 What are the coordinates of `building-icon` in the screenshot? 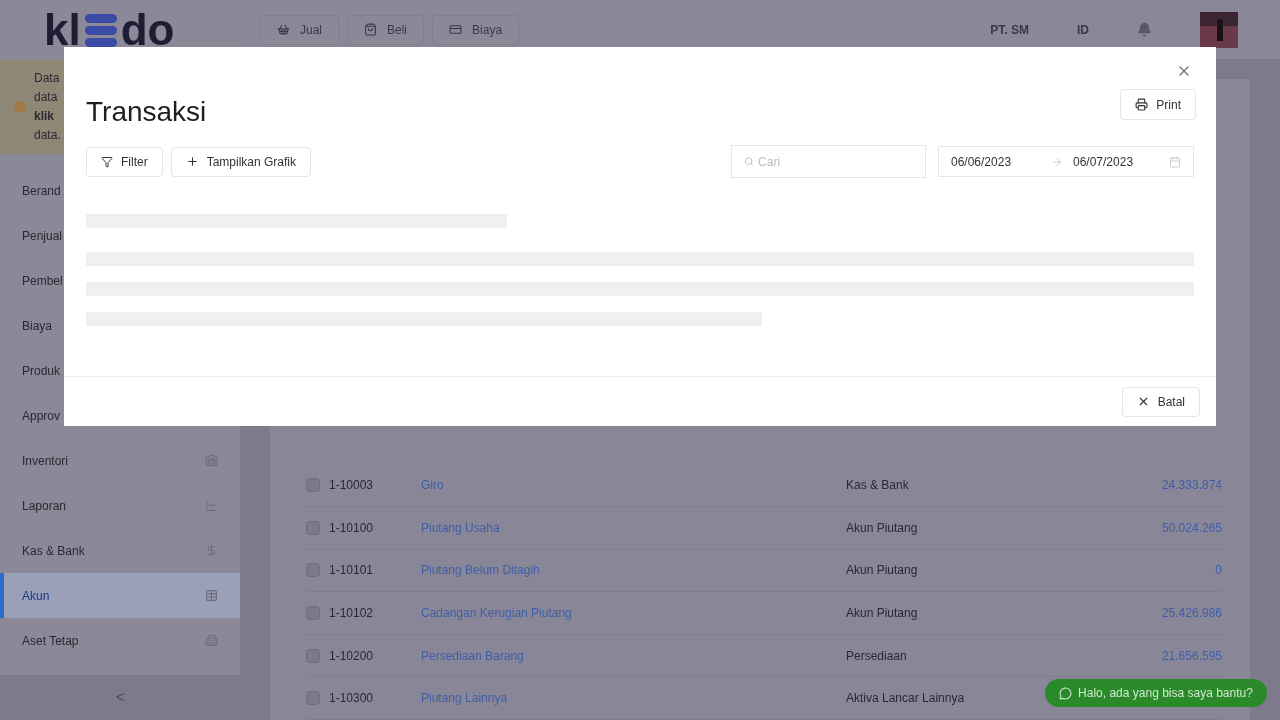 It's located at (211, 640).